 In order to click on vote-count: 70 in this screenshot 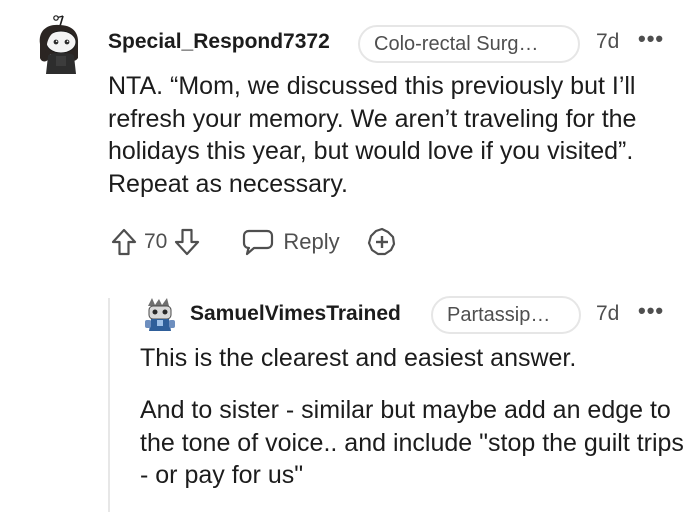, I will do `click(156, 241)`.